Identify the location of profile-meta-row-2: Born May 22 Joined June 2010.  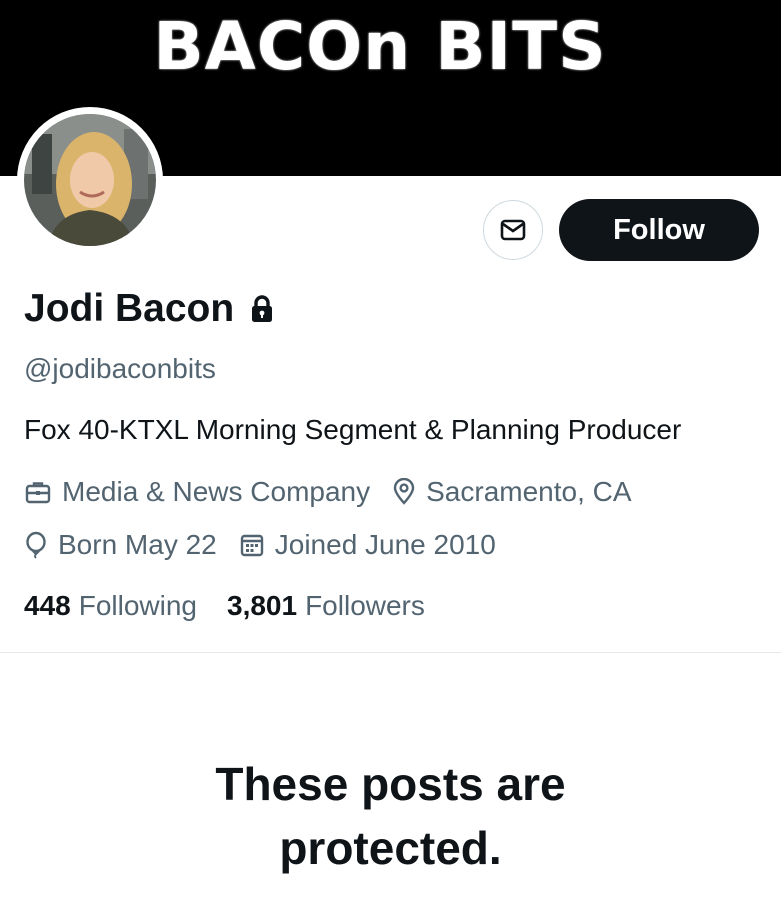
(271, 545).